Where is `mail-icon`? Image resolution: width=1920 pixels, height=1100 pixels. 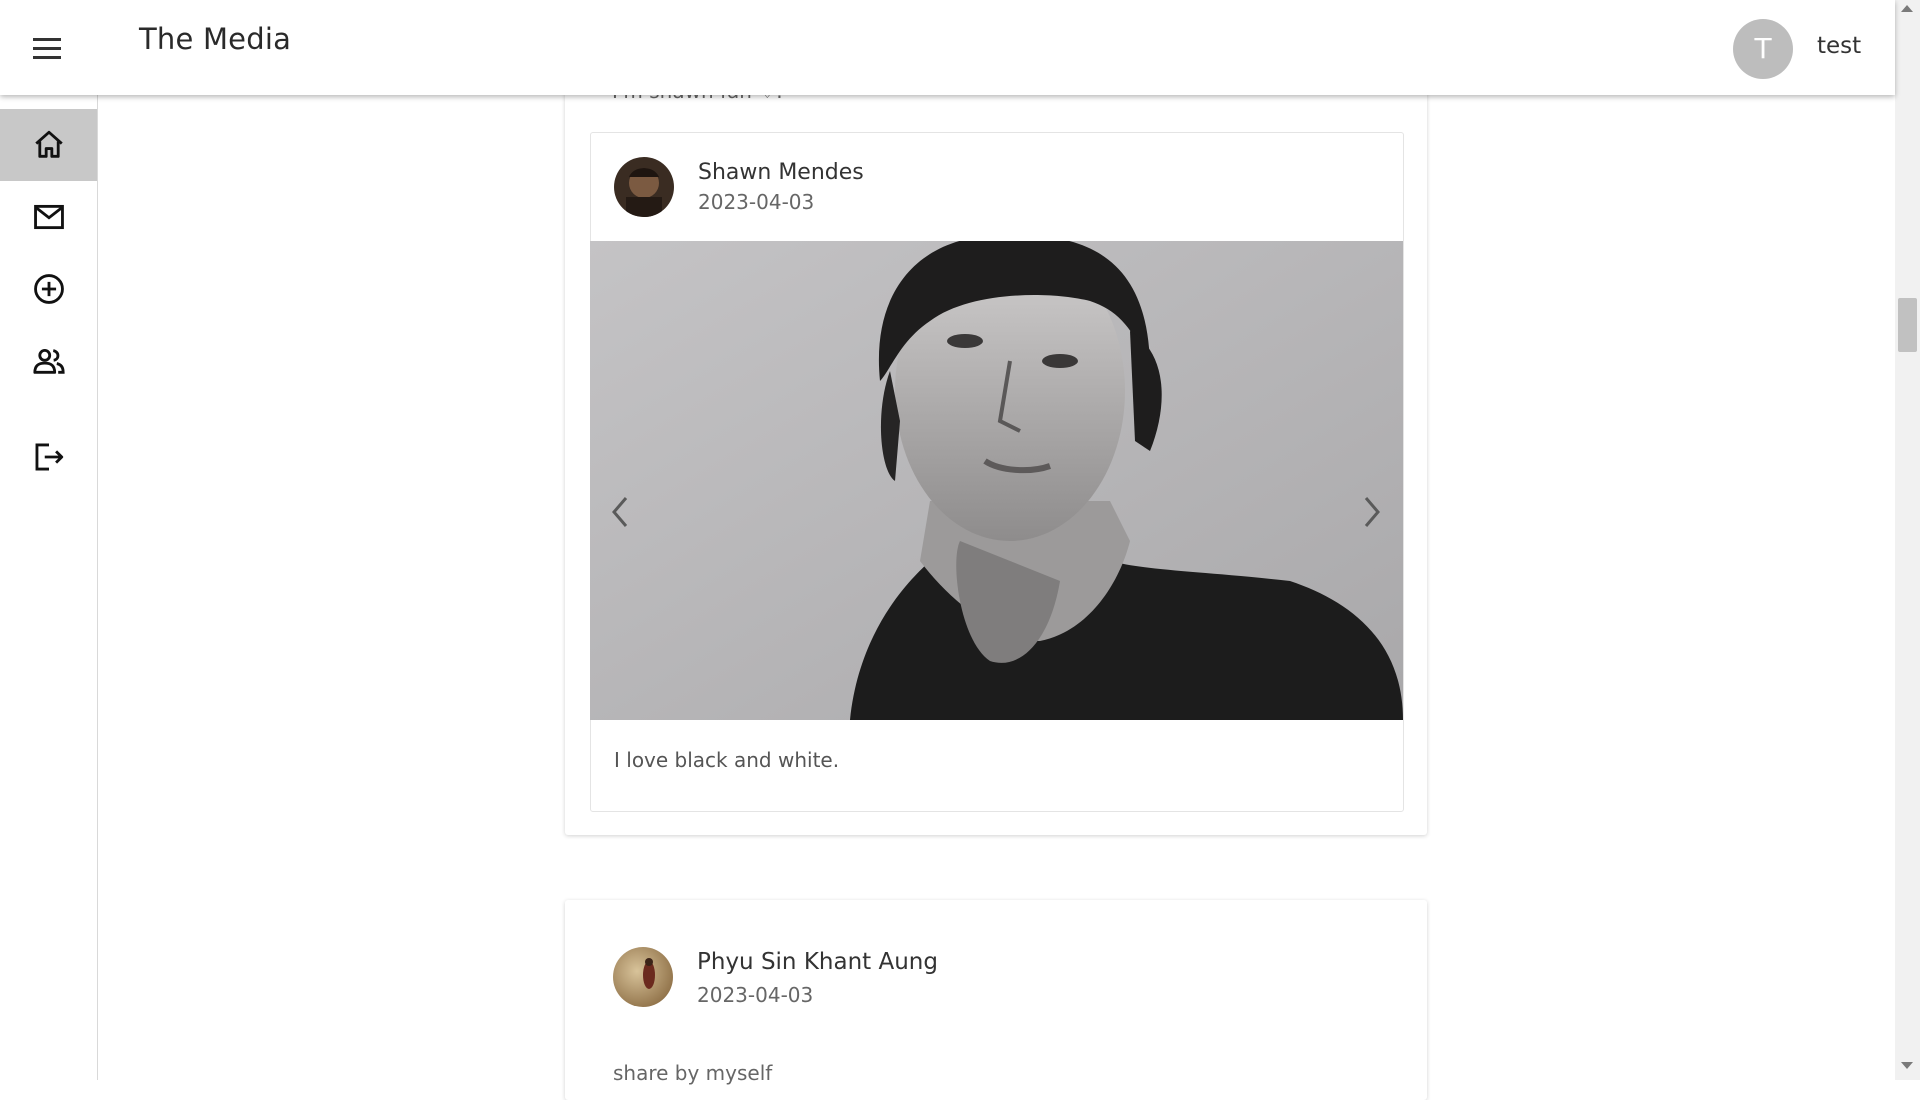 mail-icon is located at coordinates (48, 217).